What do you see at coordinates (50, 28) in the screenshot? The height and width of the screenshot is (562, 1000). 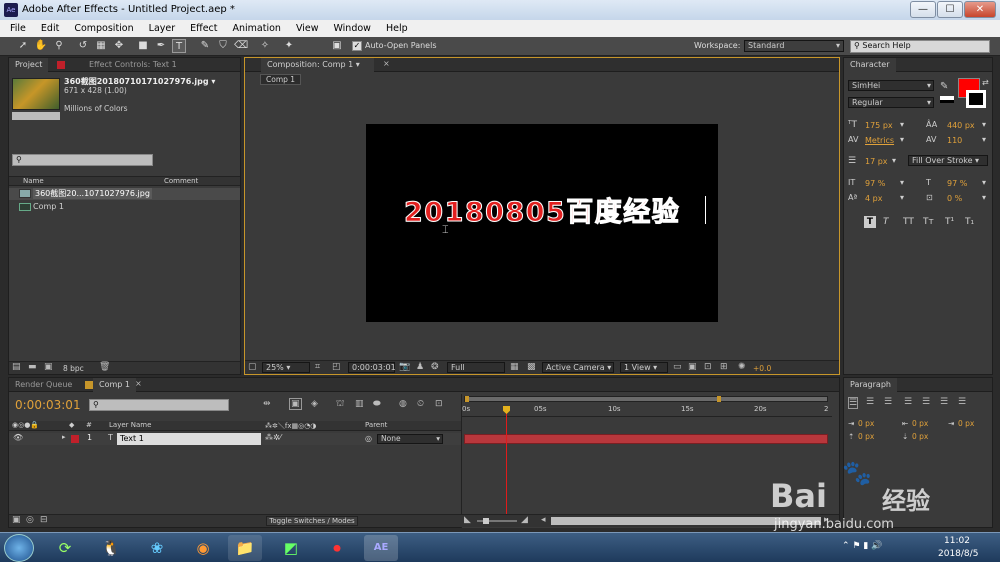 I see `menu-edit: Edit` at bounding box center [50, 28].